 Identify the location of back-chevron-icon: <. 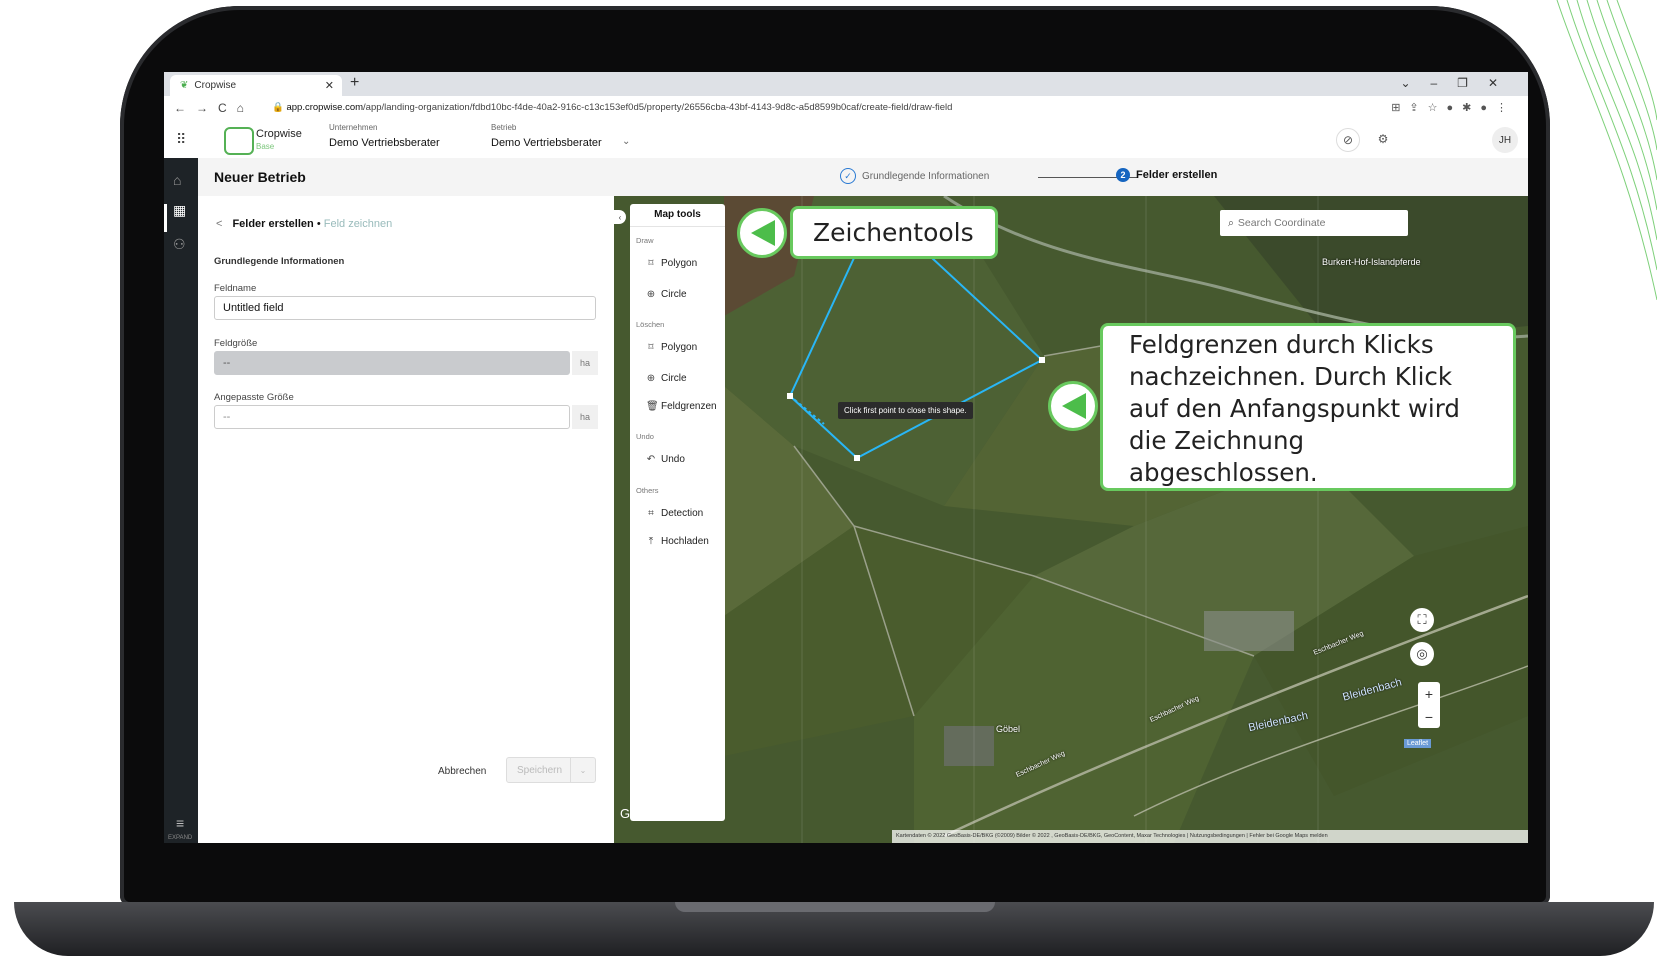
(219, 224).